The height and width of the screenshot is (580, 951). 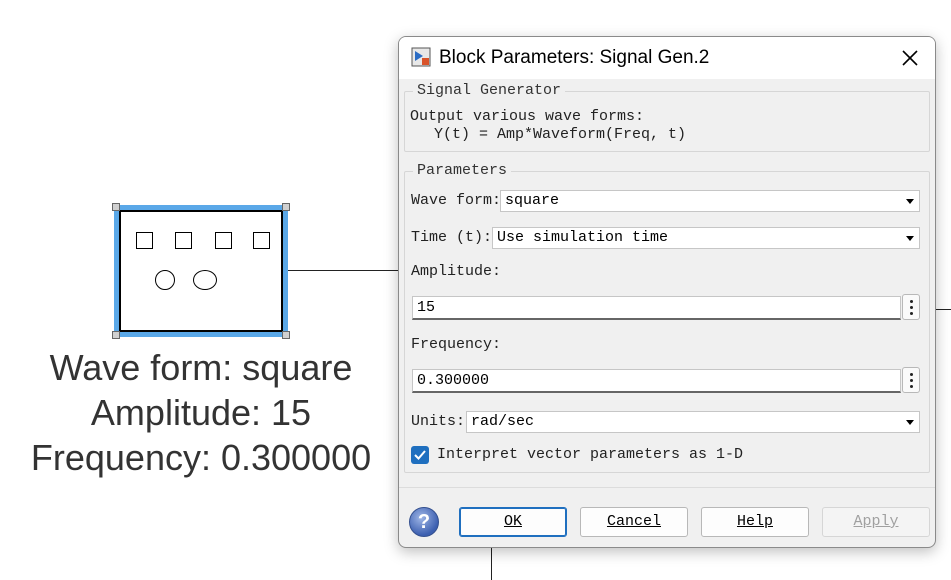 What do you see at coordinates (205, 280) in the screenshot?
I see `ellipse-shape` at bounding box center [205, 280].